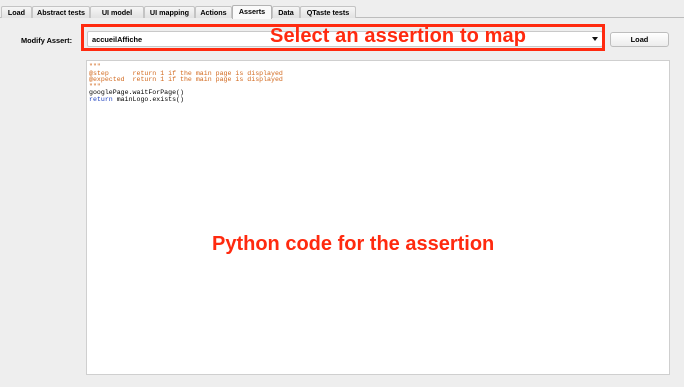  I want to click on code-line: return mainLogo.exists(), so click(136, 99).